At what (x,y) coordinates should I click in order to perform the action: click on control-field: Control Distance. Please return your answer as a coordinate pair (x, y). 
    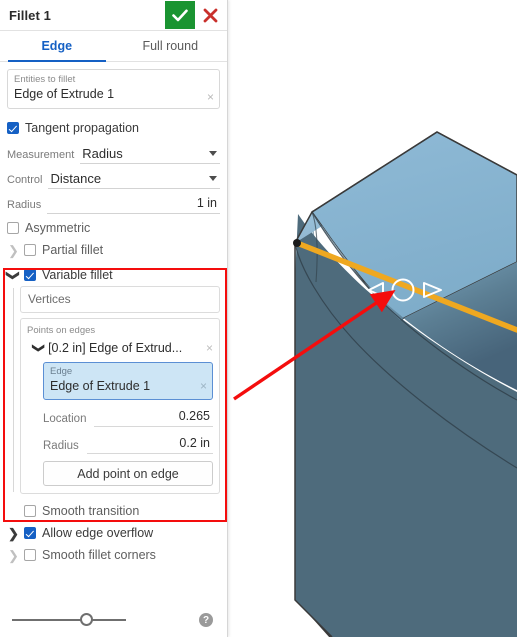
    Looking at the image, I should click on (113, 176).